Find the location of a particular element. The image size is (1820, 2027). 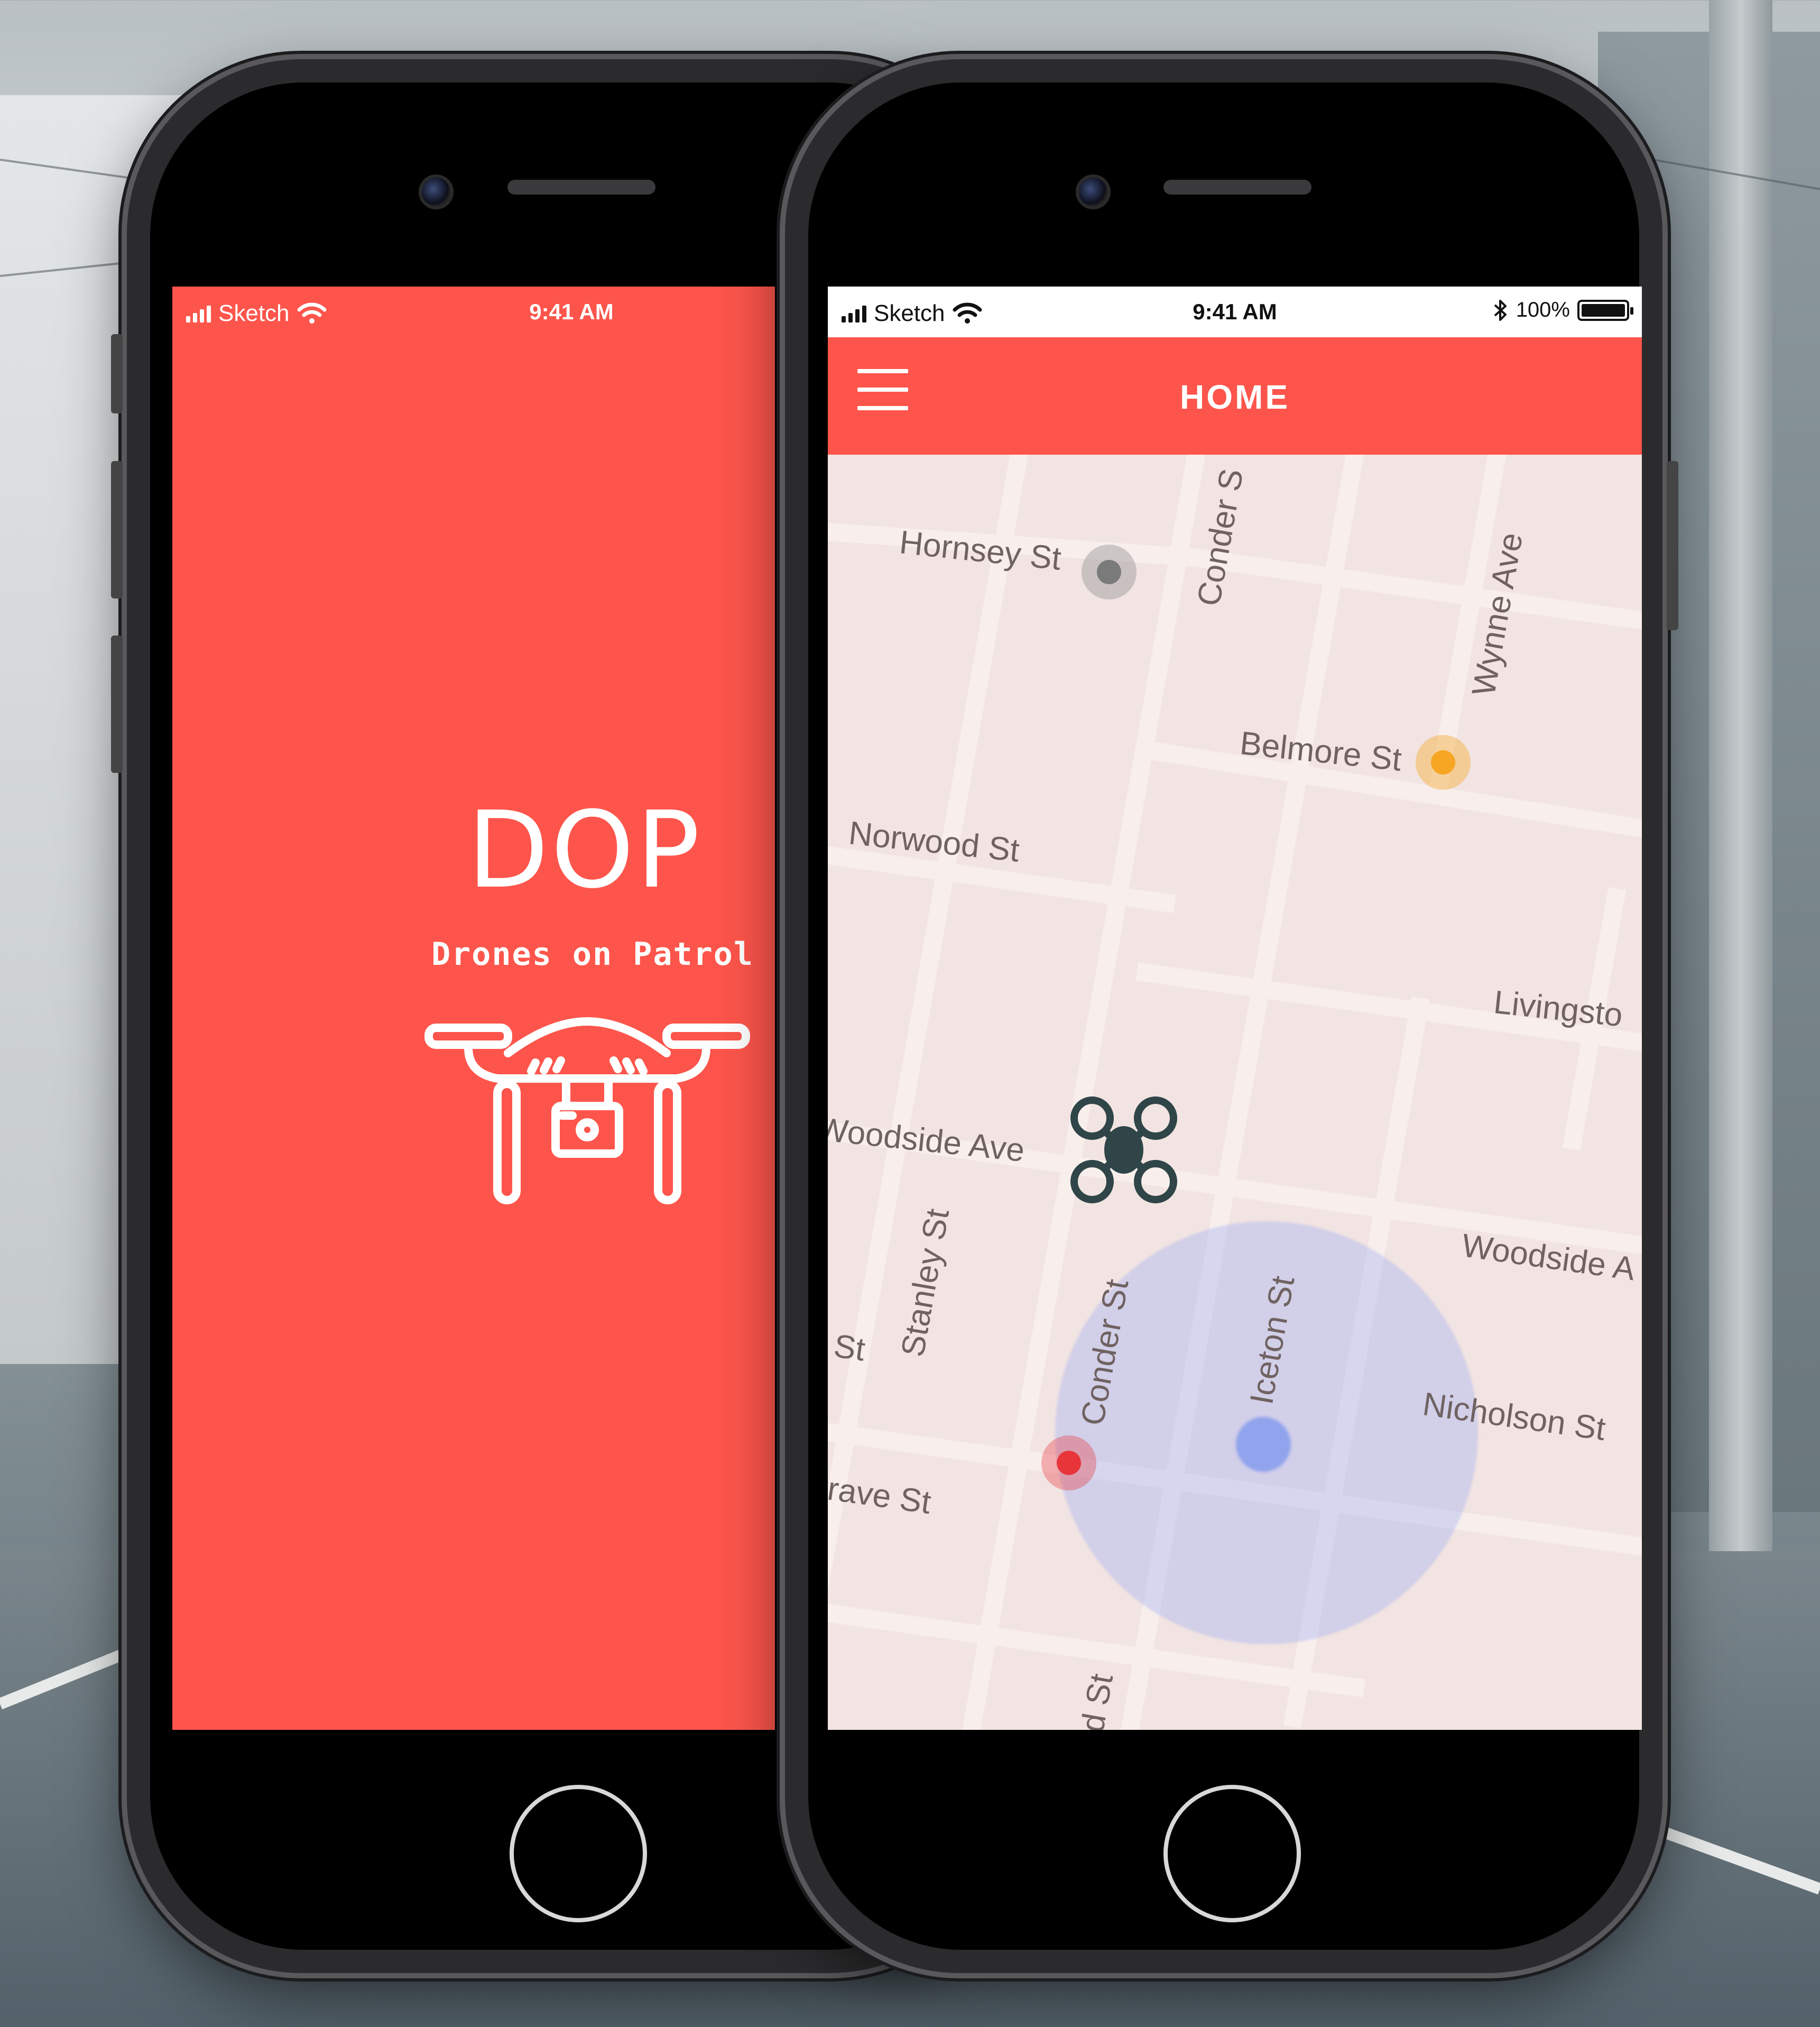

volume-up-button is located at coordinates (117, 529).